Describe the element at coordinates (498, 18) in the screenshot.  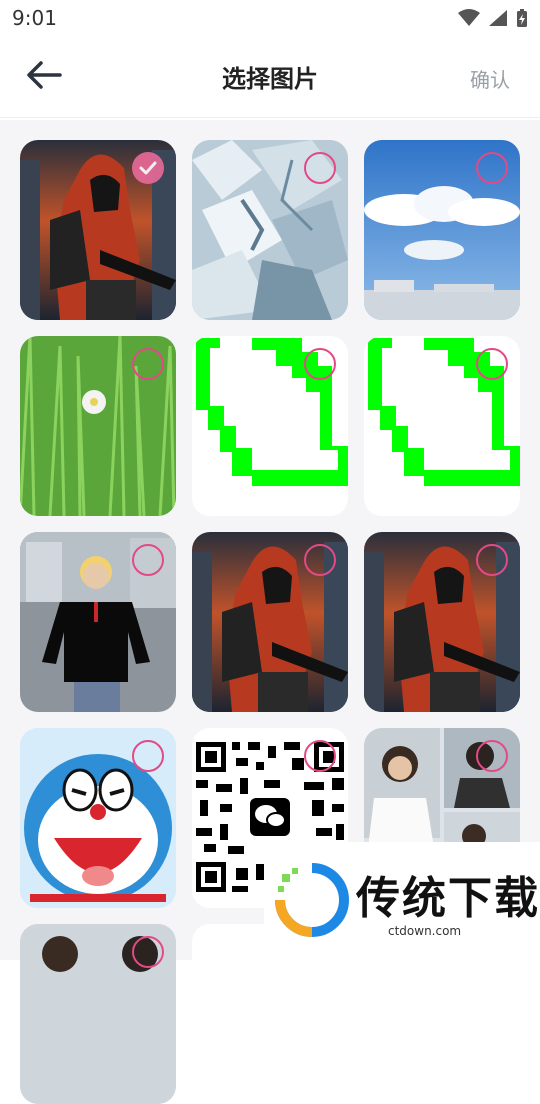
I see `signal-icon` at that location.